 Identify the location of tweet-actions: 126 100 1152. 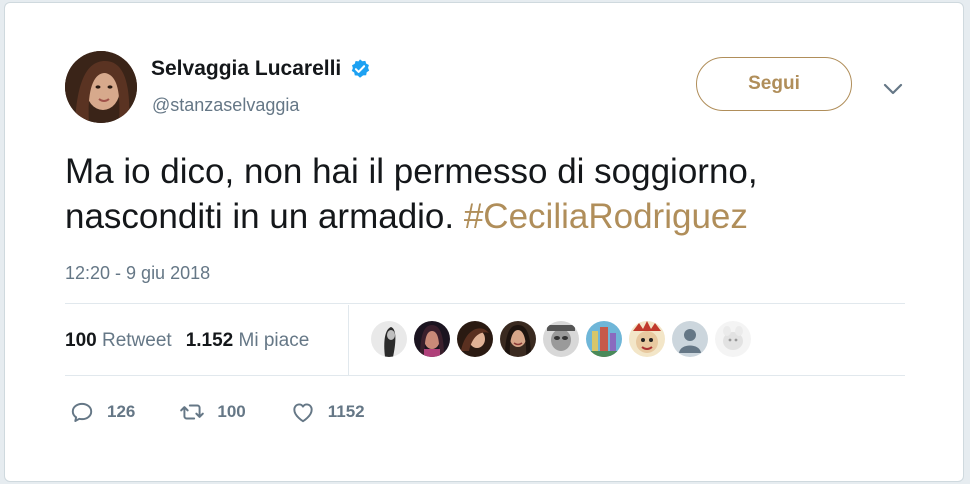
(239, 412).